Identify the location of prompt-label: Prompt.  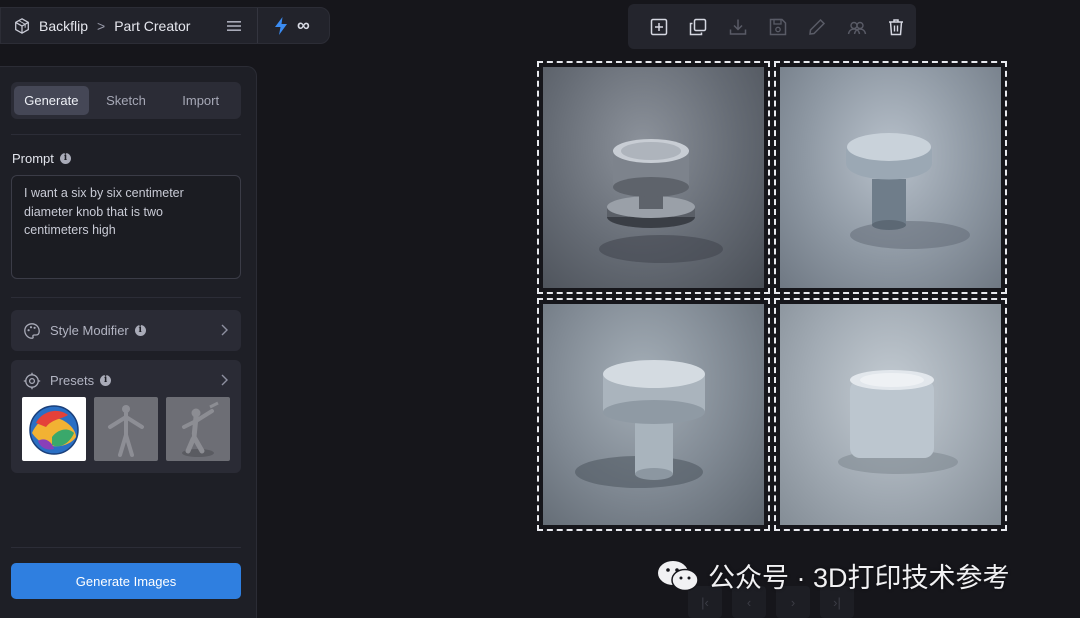
(33, 158).